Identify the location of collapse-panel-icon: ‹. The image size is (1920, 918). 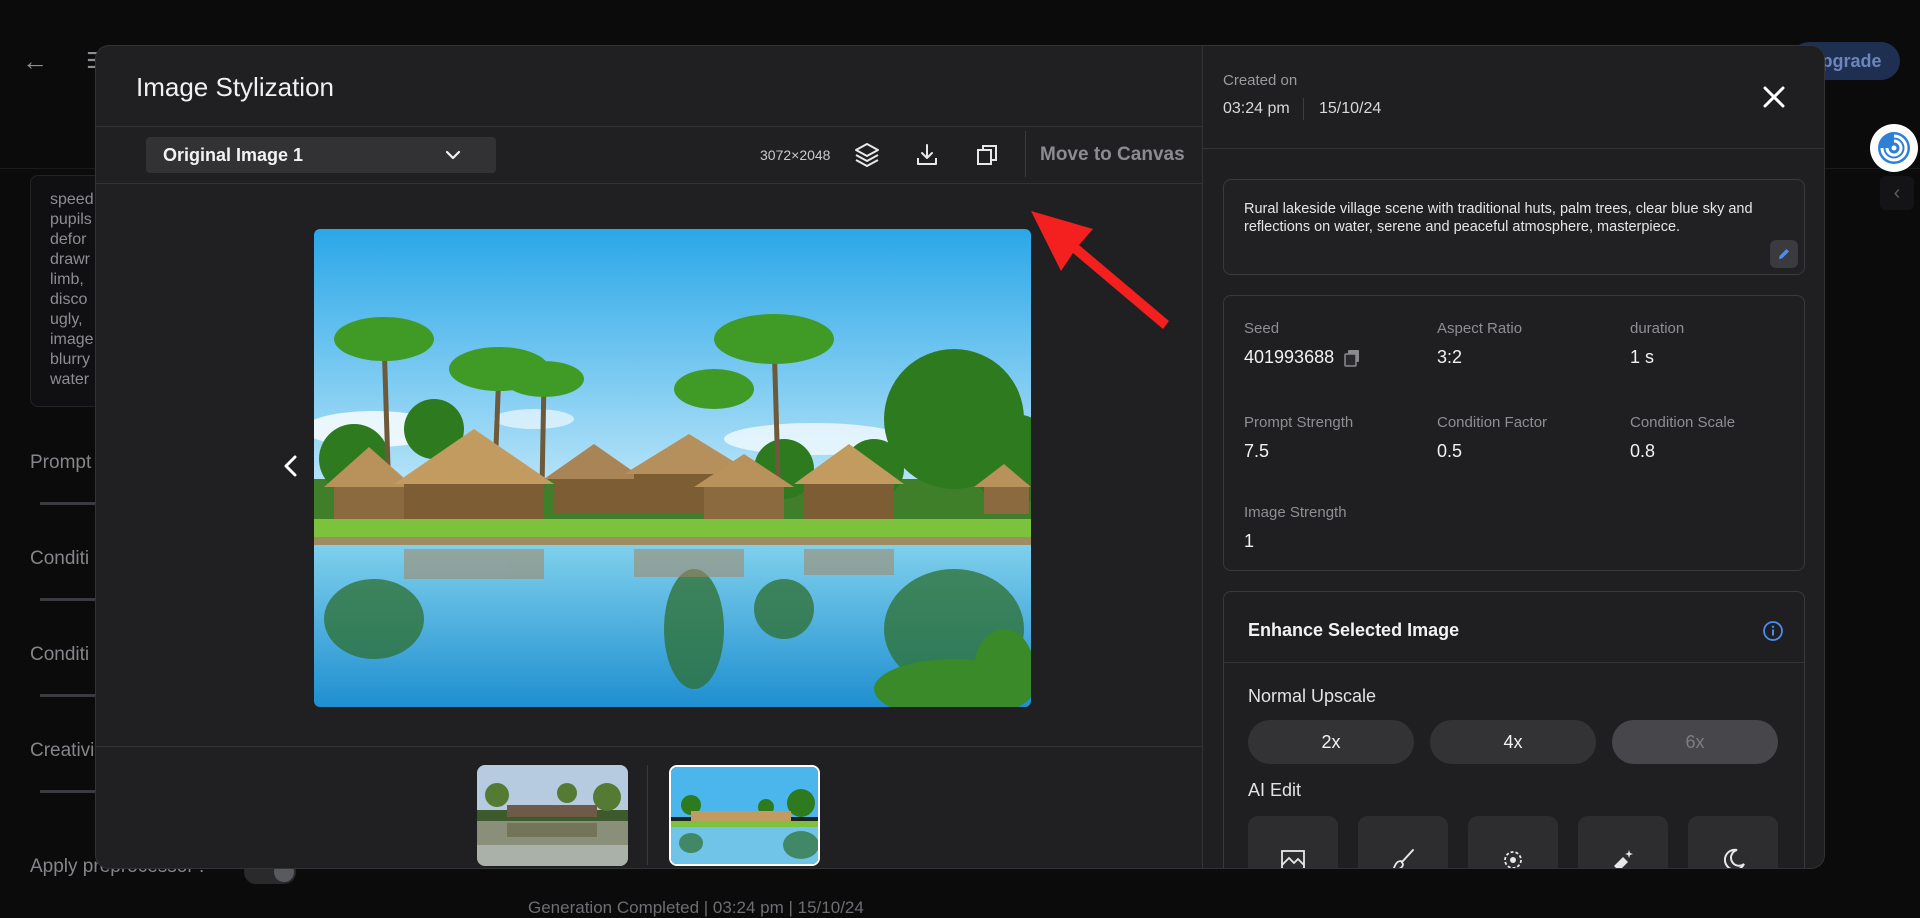
(1897, 193).